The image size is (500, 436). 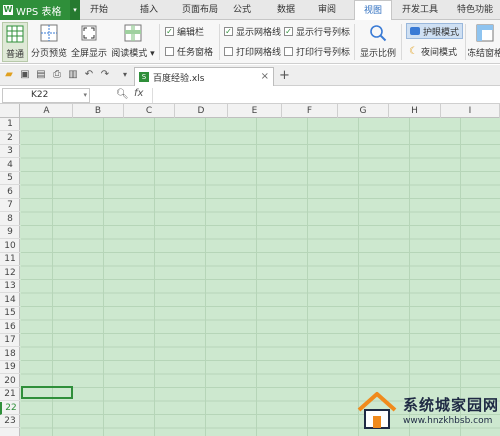 I want to click on show-gridlines-checkbox: ✓ 显示网格线, so click(x=253, y=31).